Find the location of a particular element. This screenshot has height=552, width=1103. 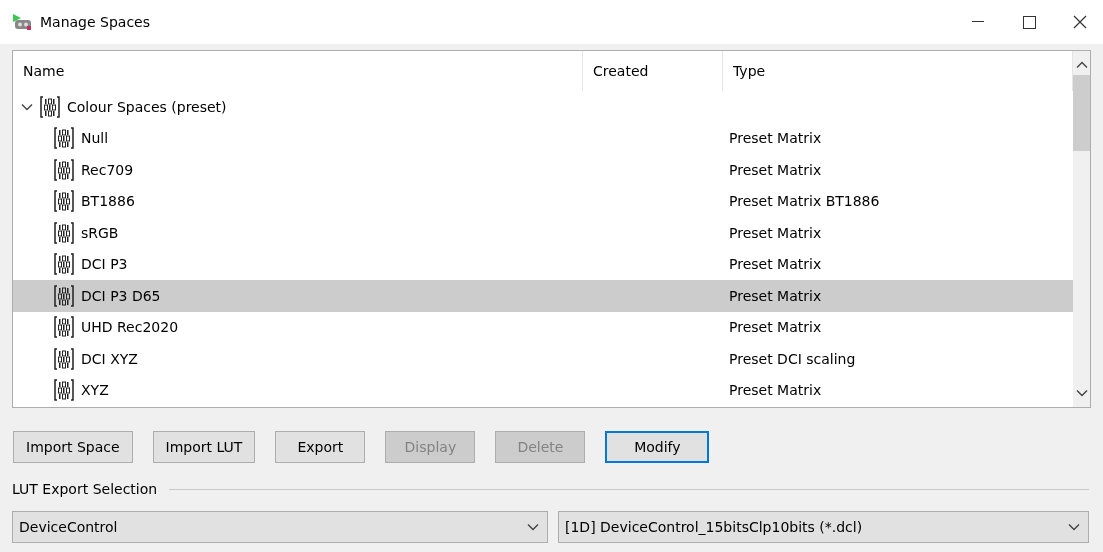

scrollbar-thumb is located at coordinates (1081, 113).